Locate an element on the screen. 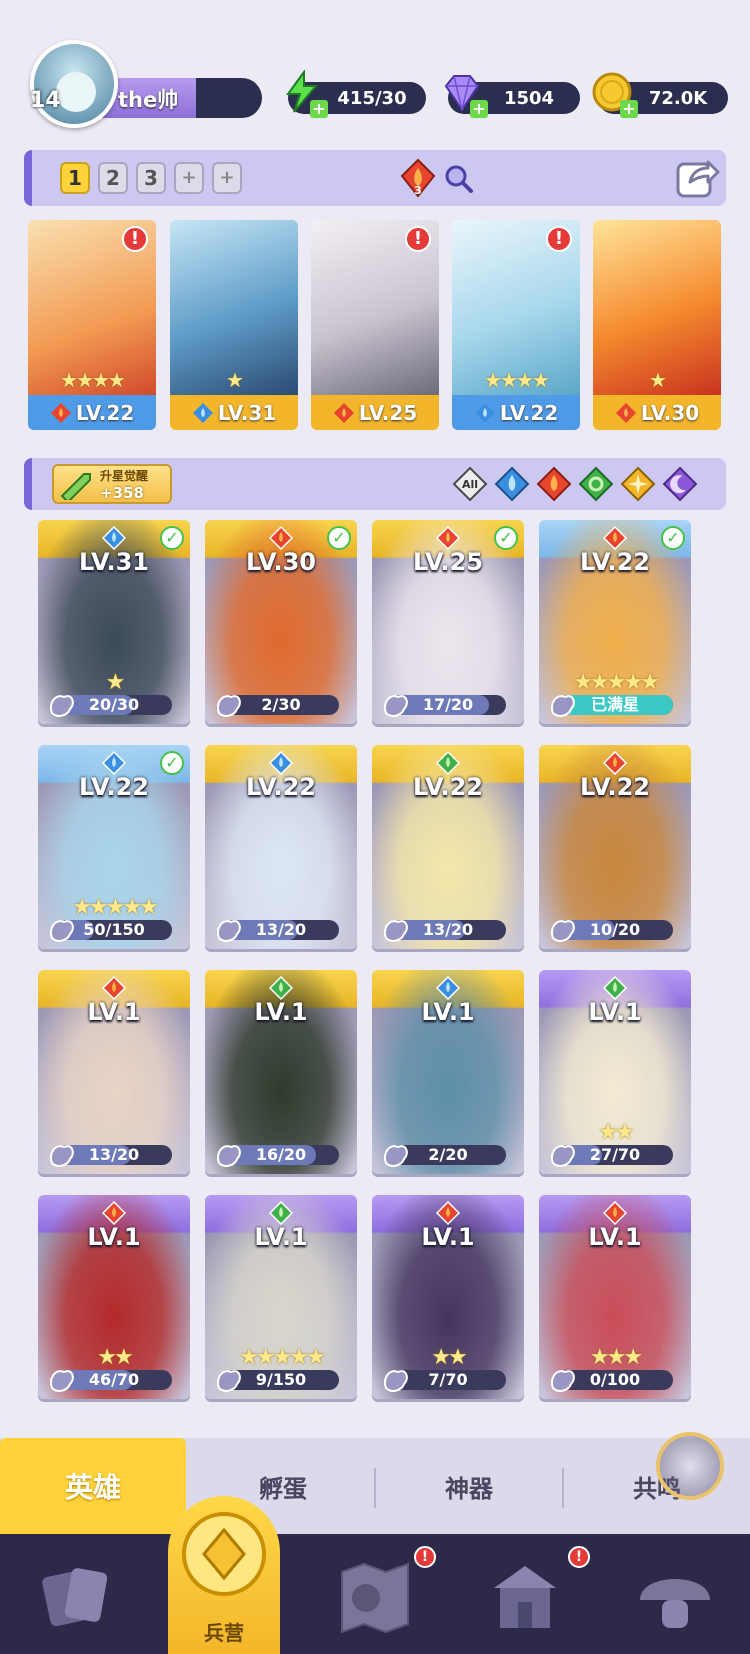 Image resolution: width=750 pixels, height=1654 pixels. hero-card: ✓ LV.22 ★★★★★ 已满星 is located at coordinates (615, 622).